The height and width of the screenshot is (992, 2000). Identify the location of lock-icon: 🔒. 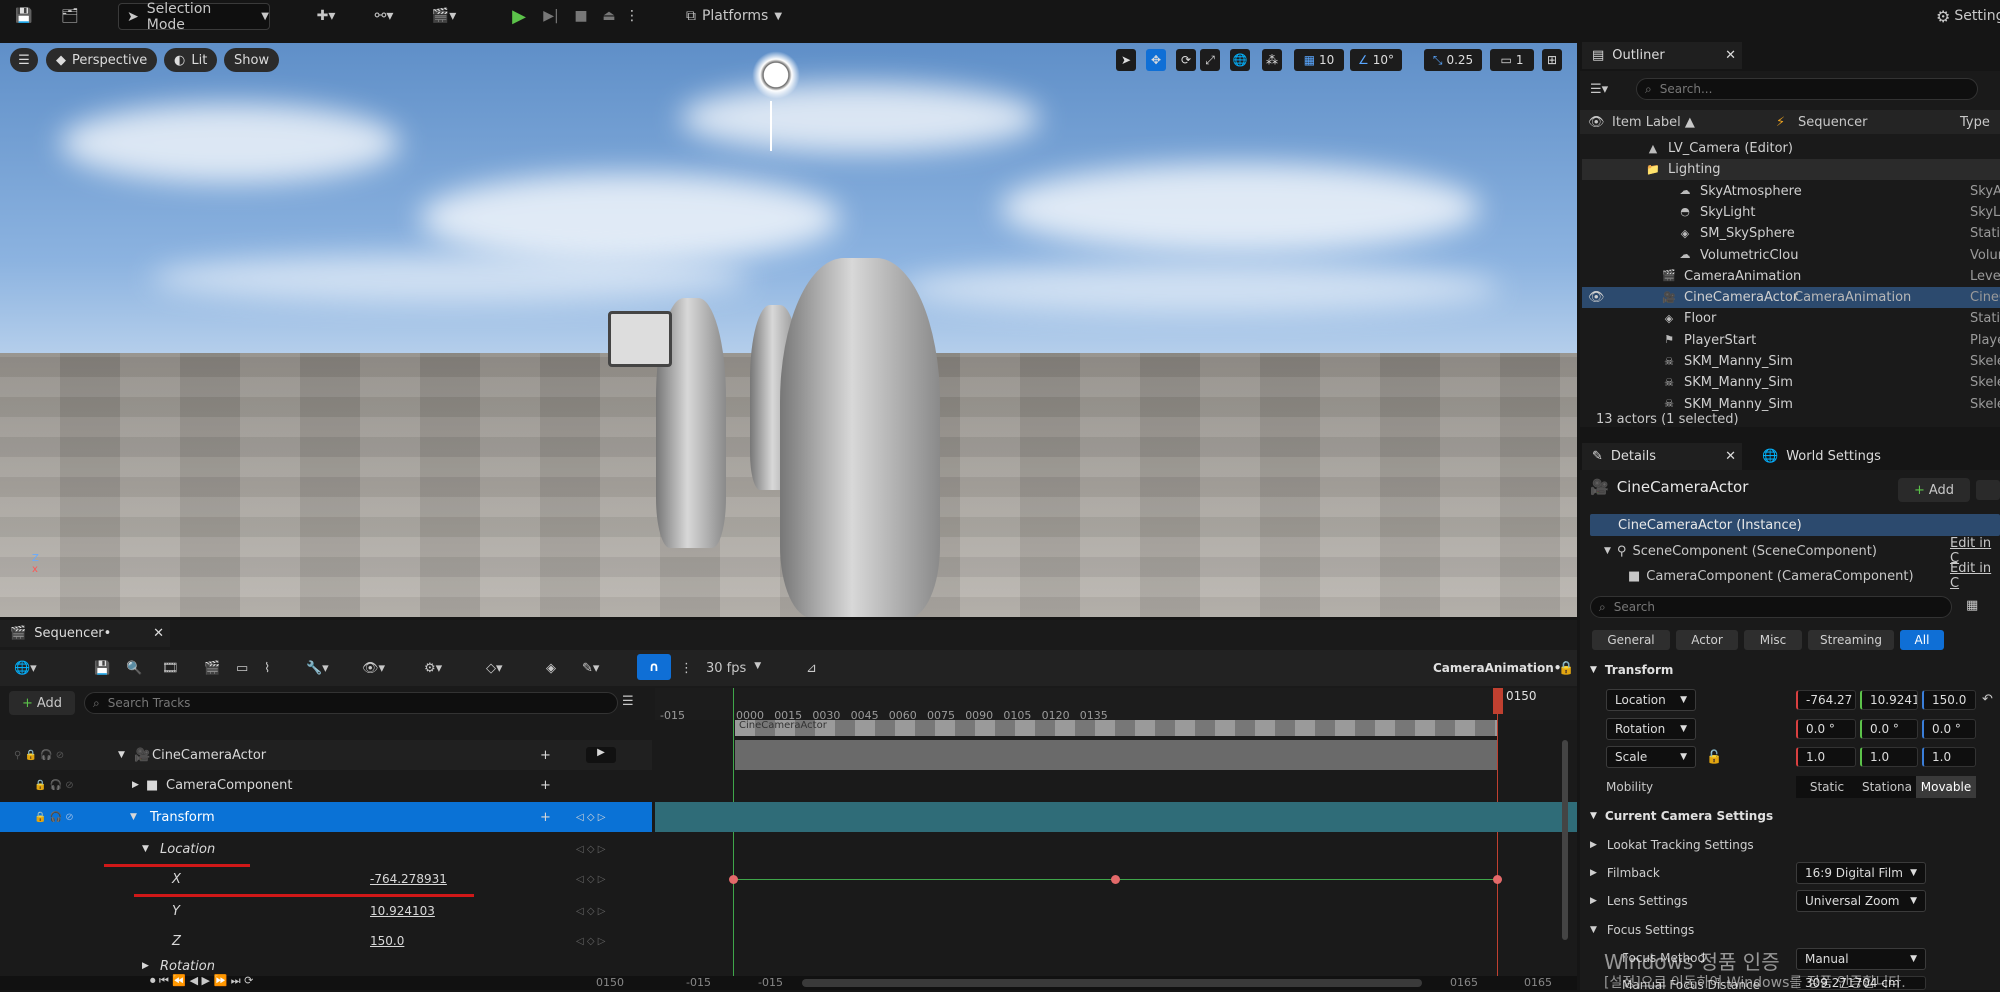
(1566, 668).